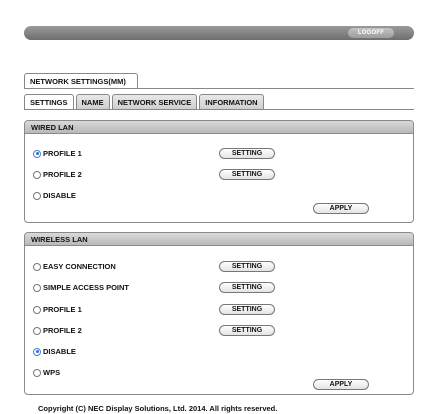  I want to click on wireless-simple-access-point-option: SIMPLE ACCESS POINT, so click(81, 287).